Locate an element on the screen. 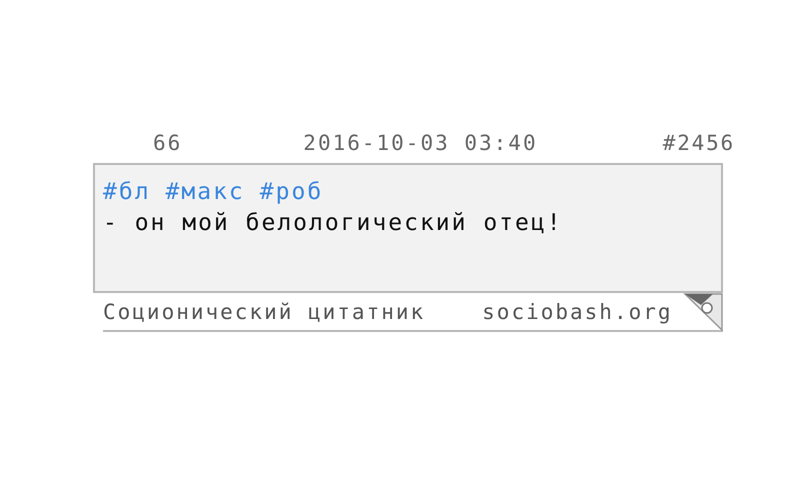 The width and height of the screenshot is (800, 480). tag-link: #макс is located at coordinates (205, 192).